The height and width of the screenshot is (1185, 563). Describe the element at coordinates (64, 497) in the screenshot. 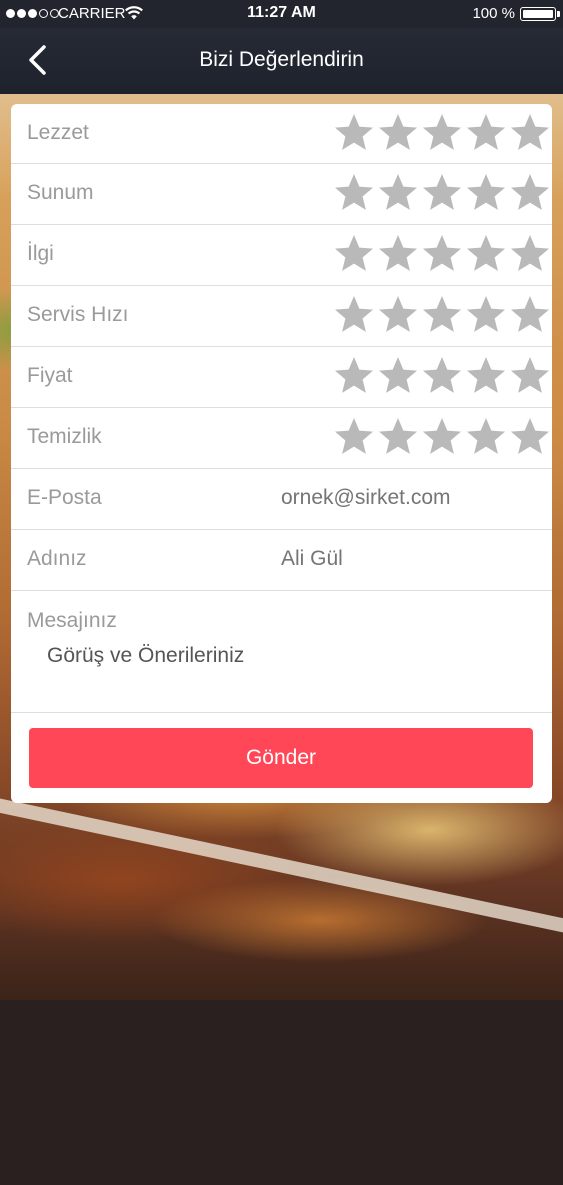

I see `email-label: E-Posta` at that location.